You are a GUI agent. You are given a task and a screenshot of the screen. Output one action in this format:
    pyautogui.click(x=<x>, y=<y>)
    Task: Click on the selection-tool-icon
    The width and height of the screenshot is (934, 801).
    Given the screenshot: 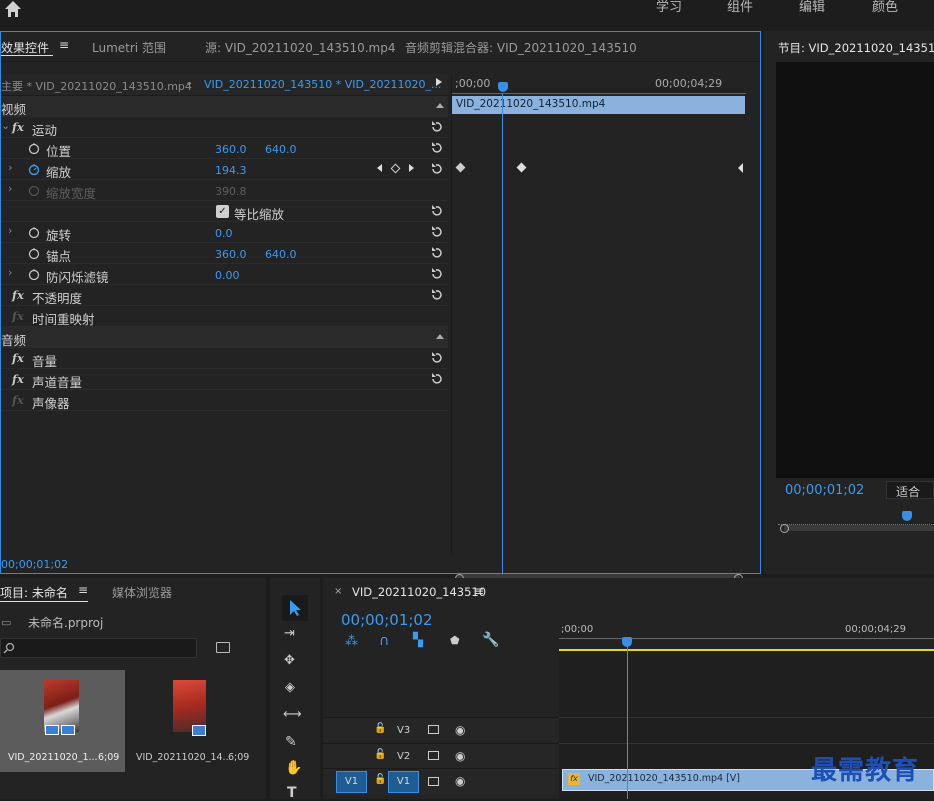 What is the action you would take?
    pyautogui.click(x=295, y=608)
    